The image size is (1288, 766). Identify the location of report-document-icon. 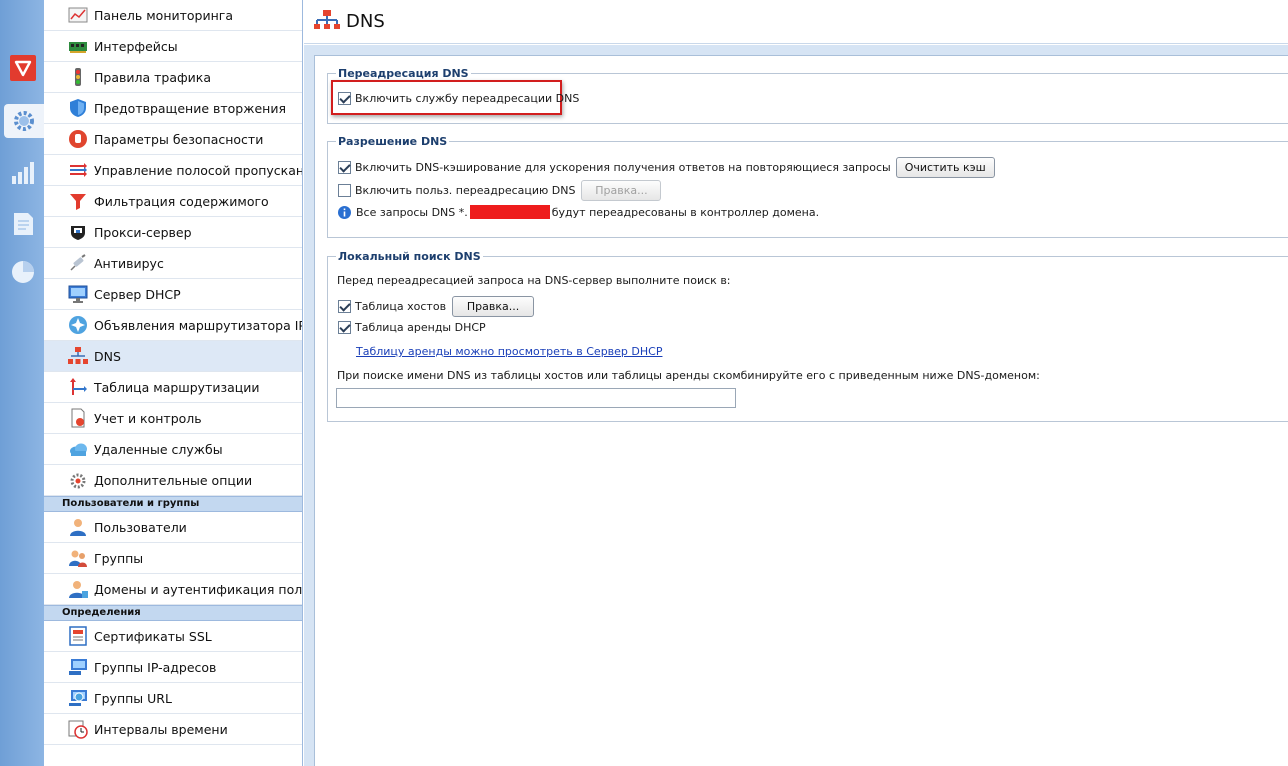
(23, 224).